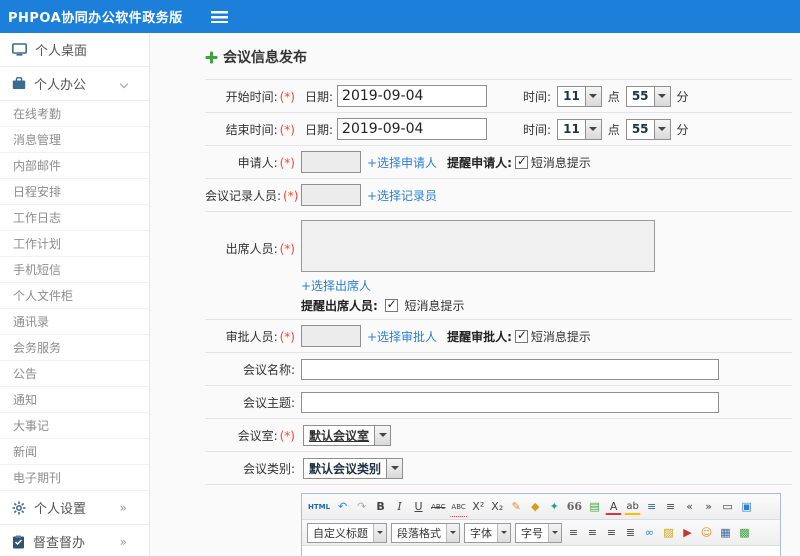  Describe the element at coordinates (74, 322) in the screenshot. I see `sidebar-item: 通讯录` at that location.